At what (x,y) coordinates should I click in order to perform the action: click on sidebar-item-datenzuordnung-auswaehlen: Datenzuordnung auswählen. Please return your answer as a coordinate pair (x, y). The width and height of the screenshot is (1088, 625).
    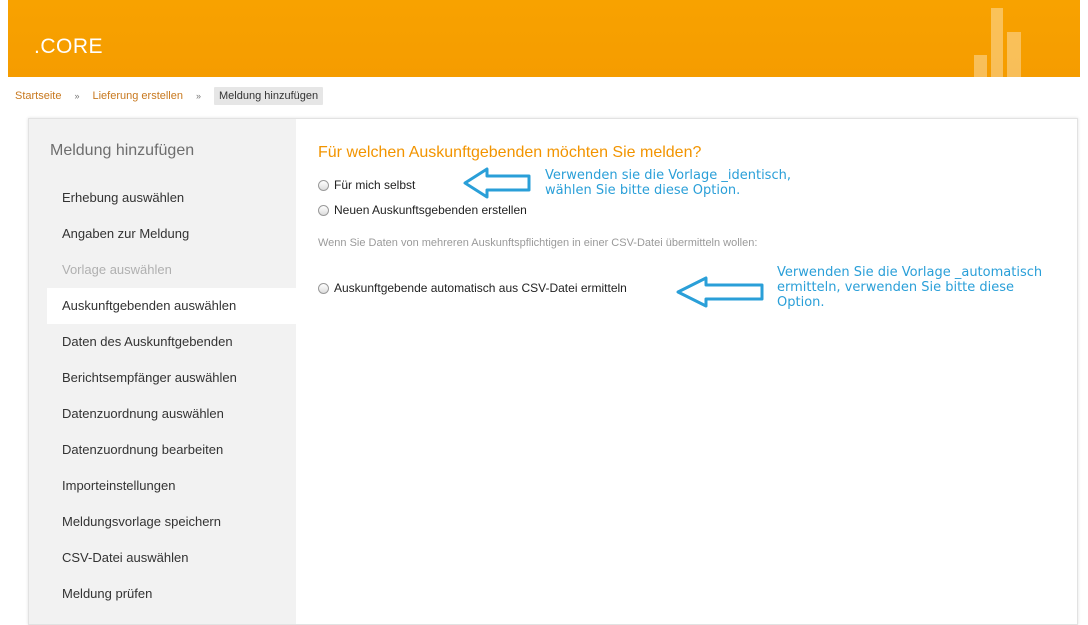
    Looking at the image, I should click on (162, 414).